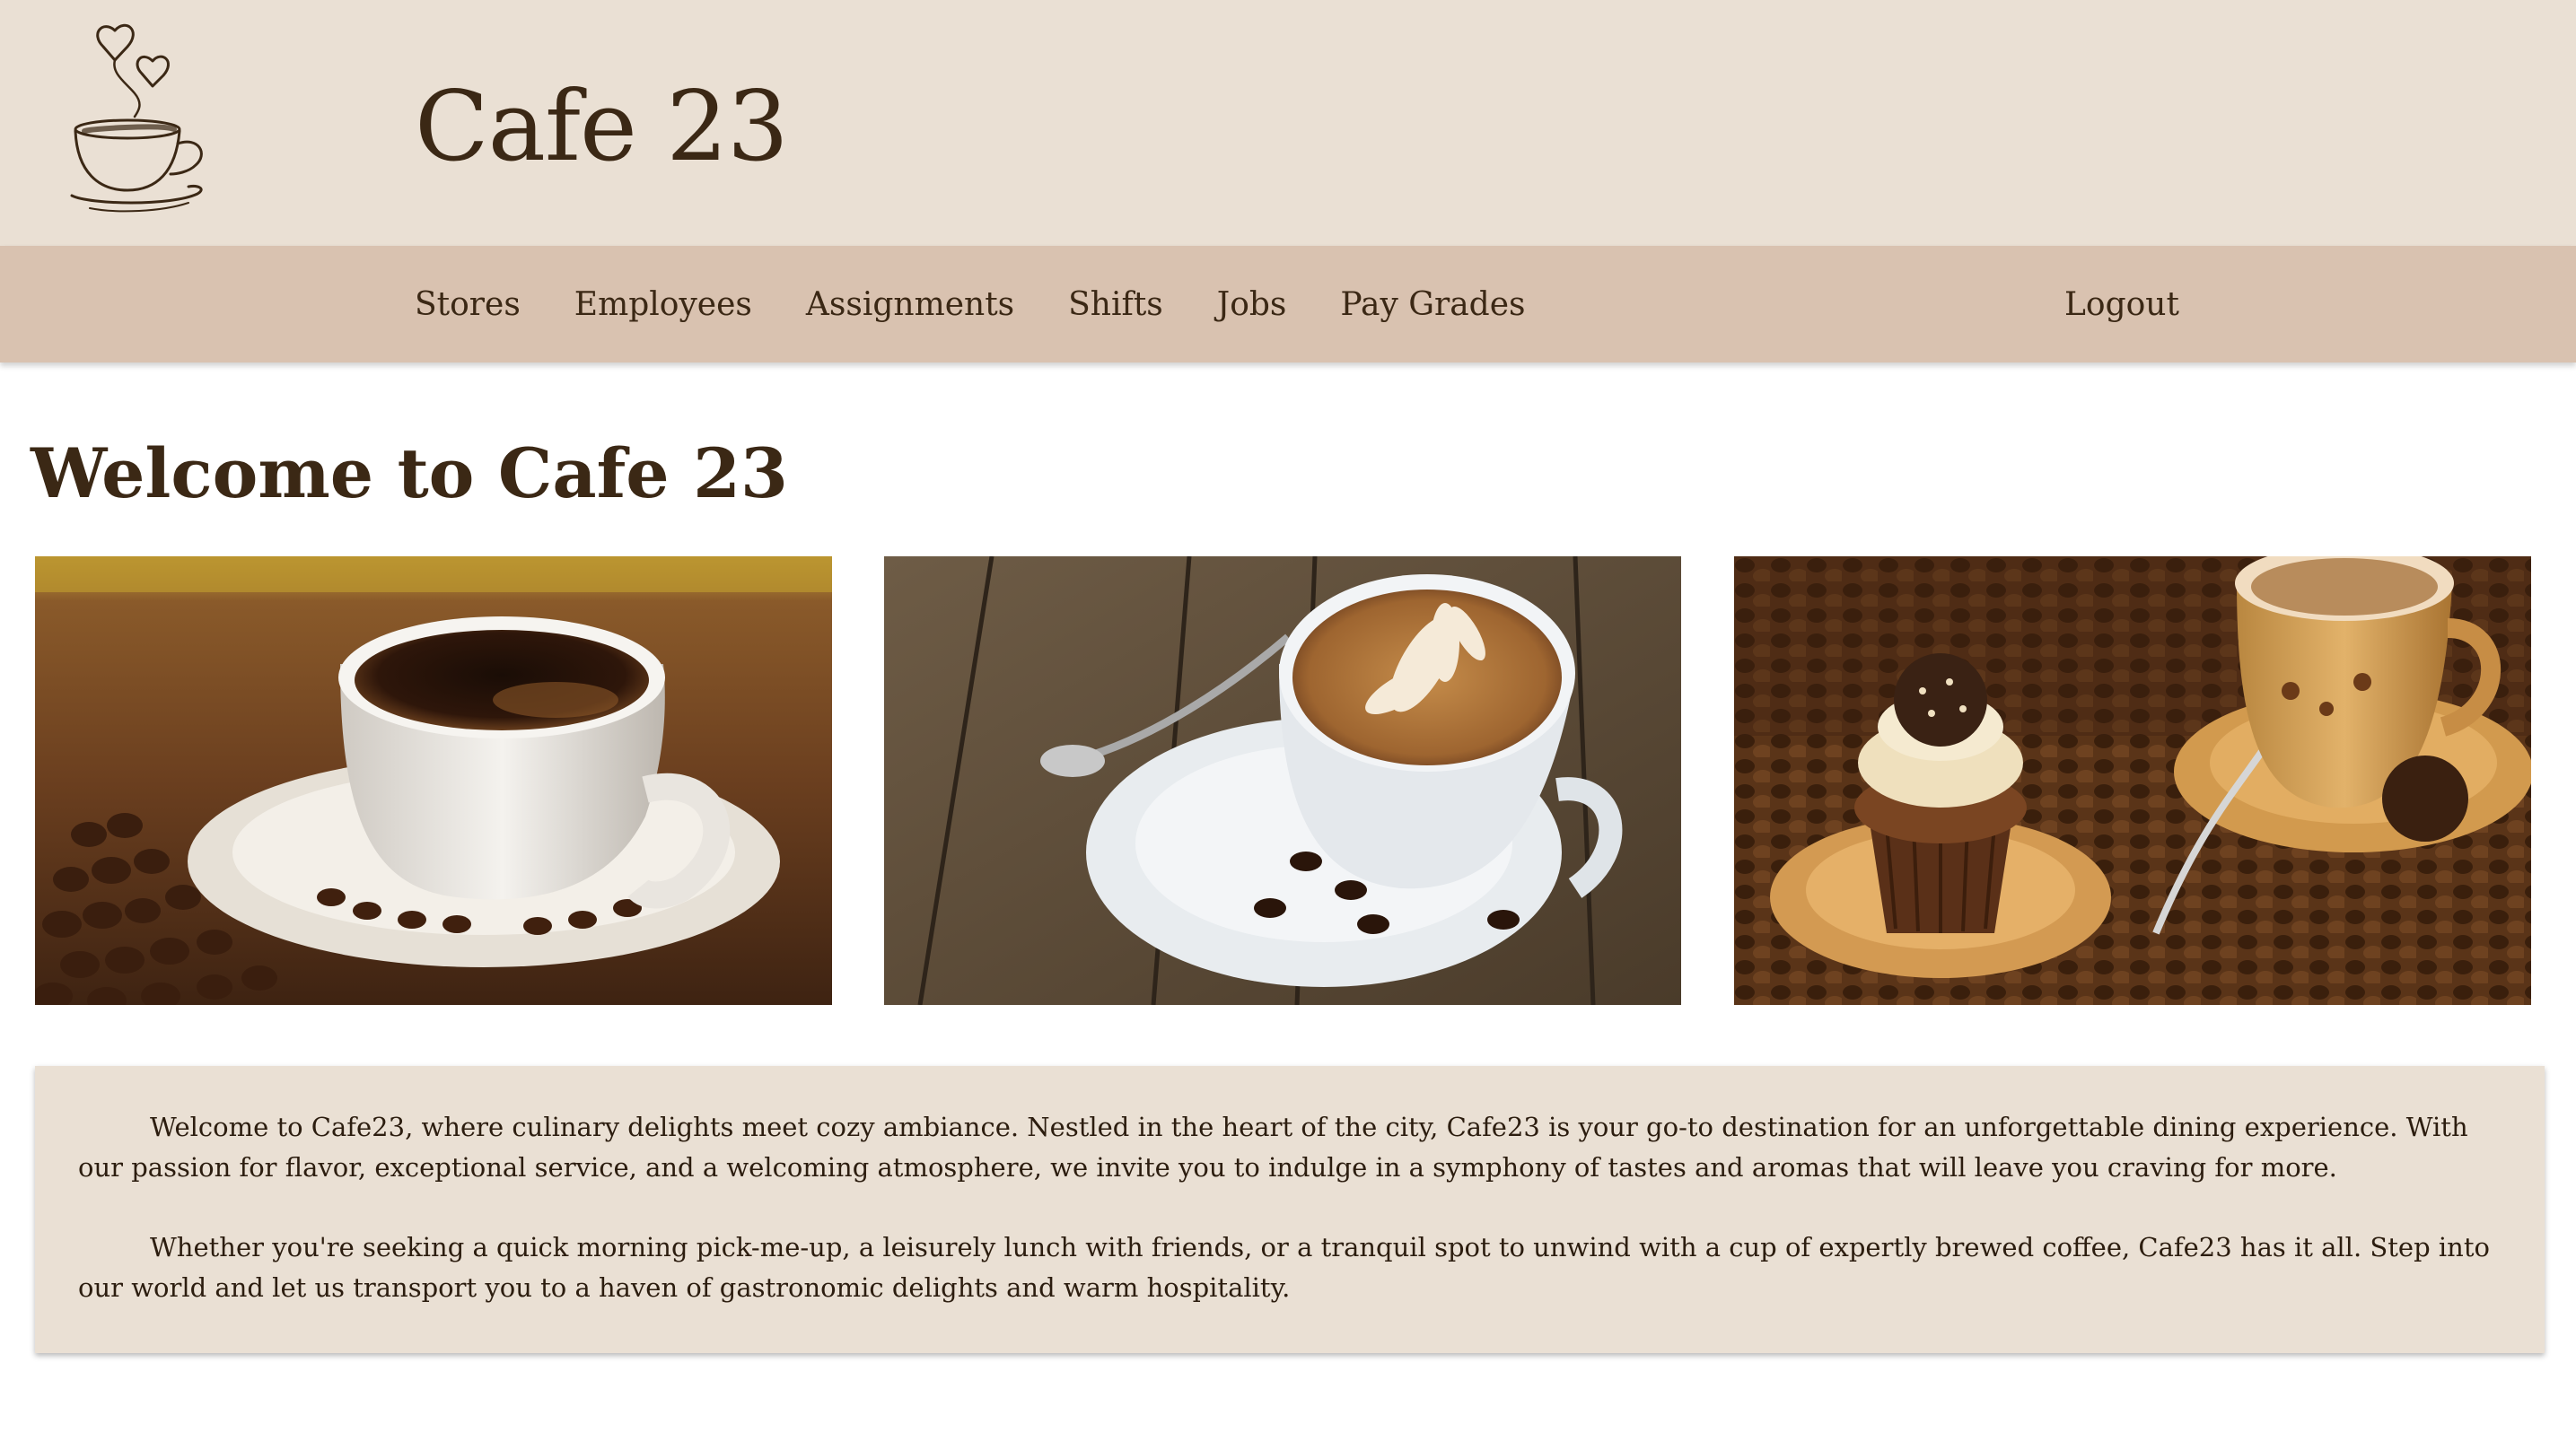  What do you see at coordinates (2121, 304) in the screenshot?
I see `logout-link: Logout` at bounding box center [2121, 304].